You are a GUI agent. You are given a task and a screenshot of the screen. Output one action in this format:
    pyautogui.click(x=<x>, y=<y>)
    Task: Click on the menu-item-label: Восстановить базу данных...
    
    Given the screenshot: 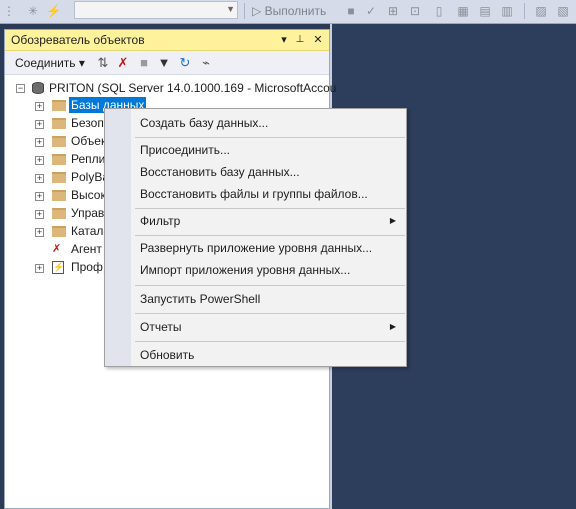 What is the action you would take?
    pyautogui.click(x=220, y=172)
    